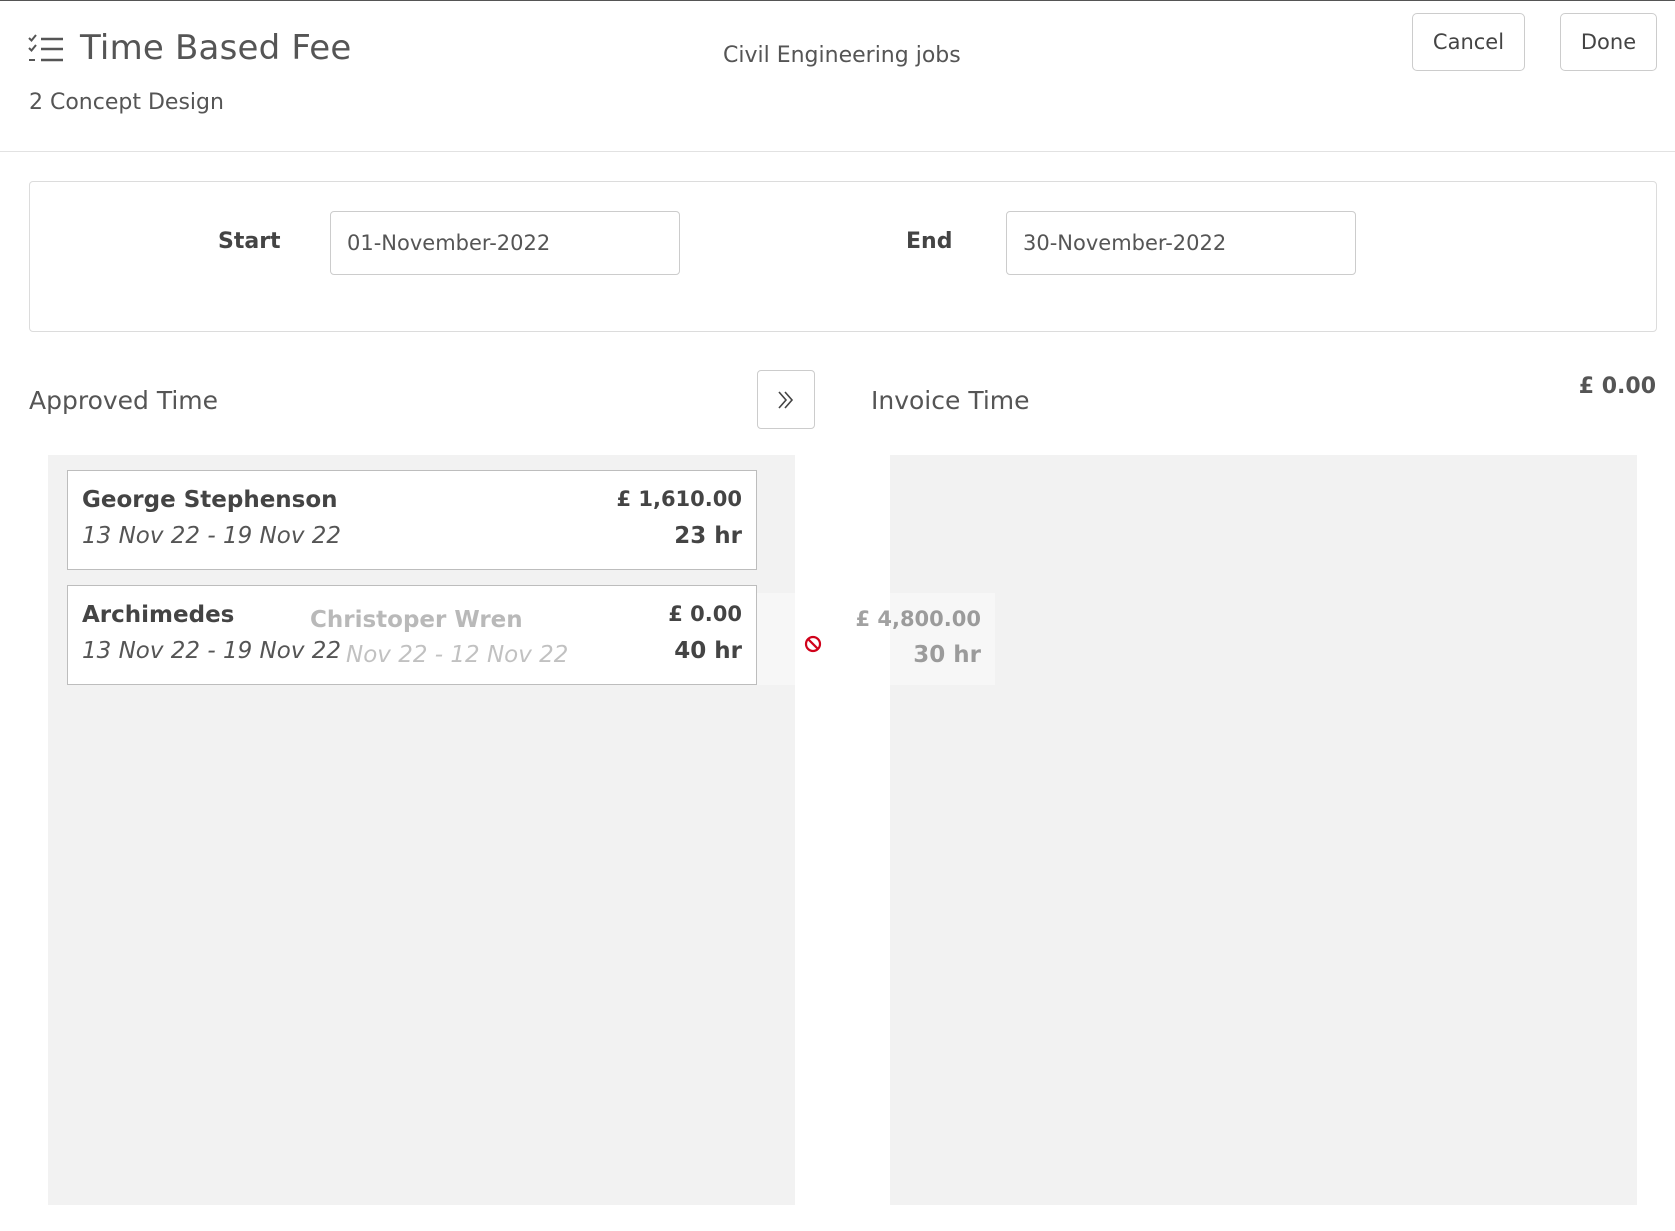 This screenshot has height=1231, width=1675. Describe the element at coordinates (1608, 42) in the screenshot. I see `done-button: Done` at that location.